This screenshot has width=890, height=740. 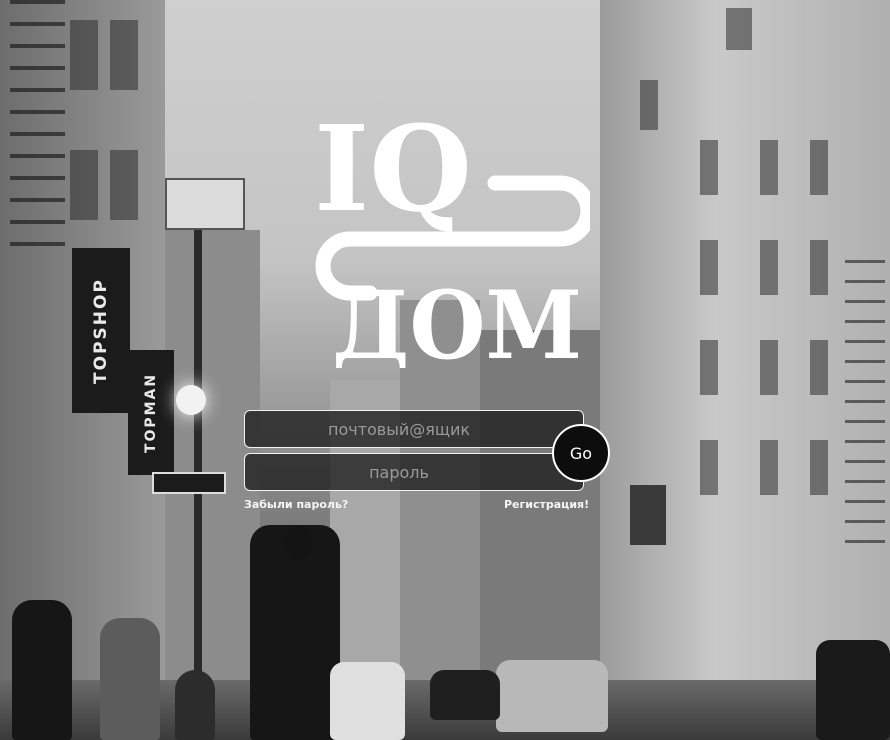 I want to click on topshop-sign: TOPSHOP, so click(x=101, y=330).